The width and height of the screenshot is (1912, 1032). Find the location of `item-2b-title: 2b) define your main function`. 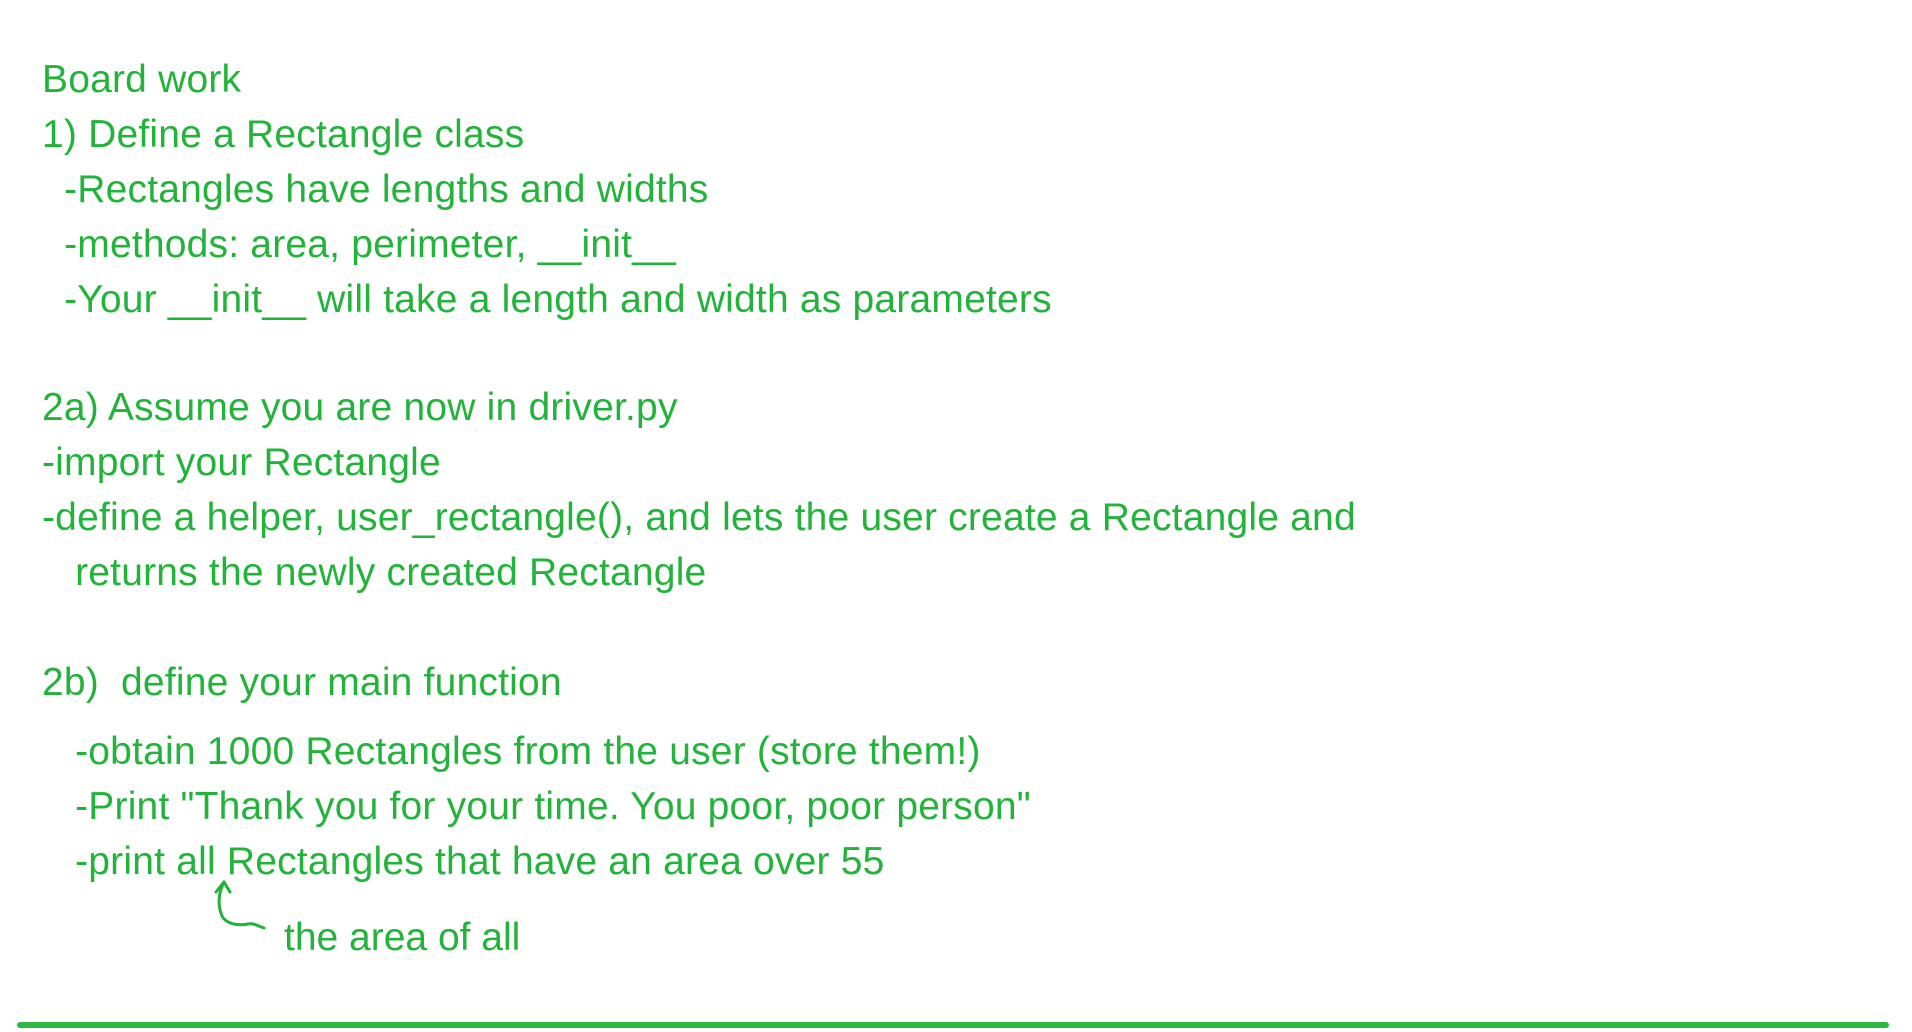

item-2b-title: 2b) define your main function is located at coordinates (302, 682).